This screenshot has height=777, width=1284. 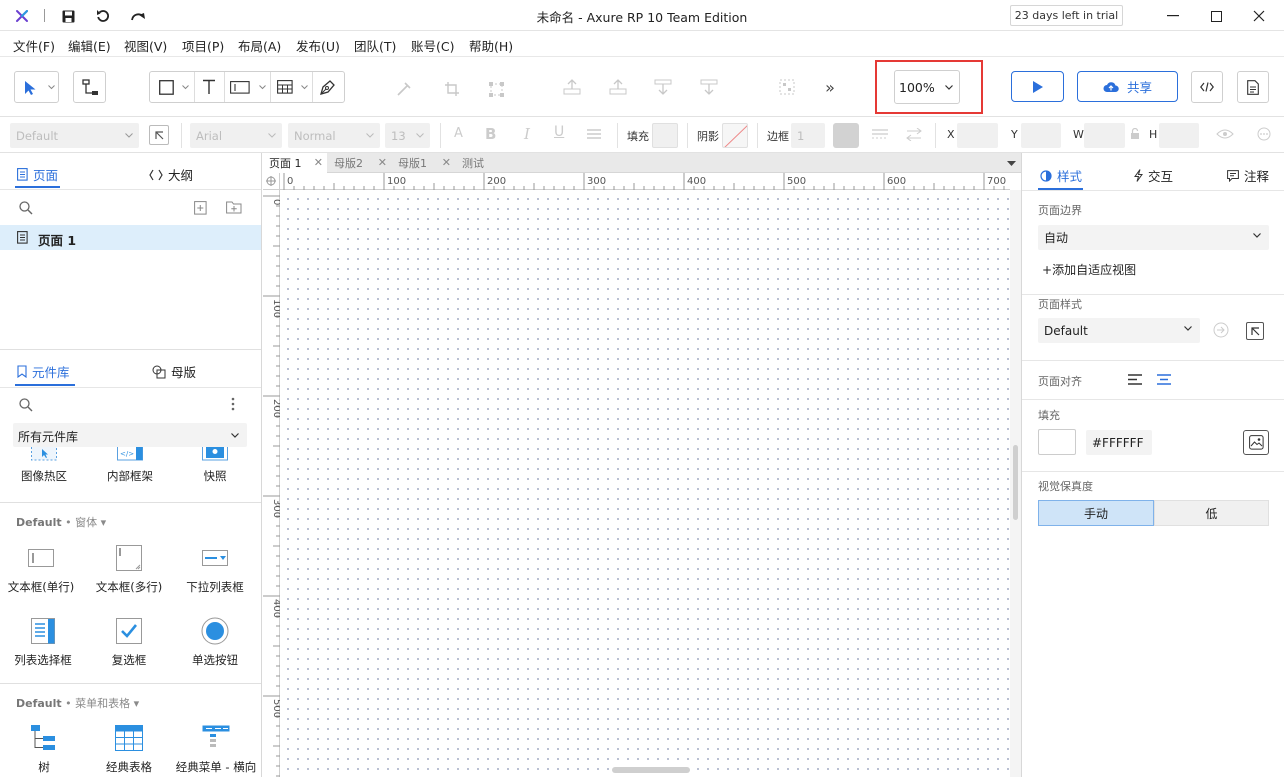 What do you see at coordinates (61, 522) in the screenshot?
I see `section-forms-header: Default • 窗体 ▾` at bounding box center [61, 522].